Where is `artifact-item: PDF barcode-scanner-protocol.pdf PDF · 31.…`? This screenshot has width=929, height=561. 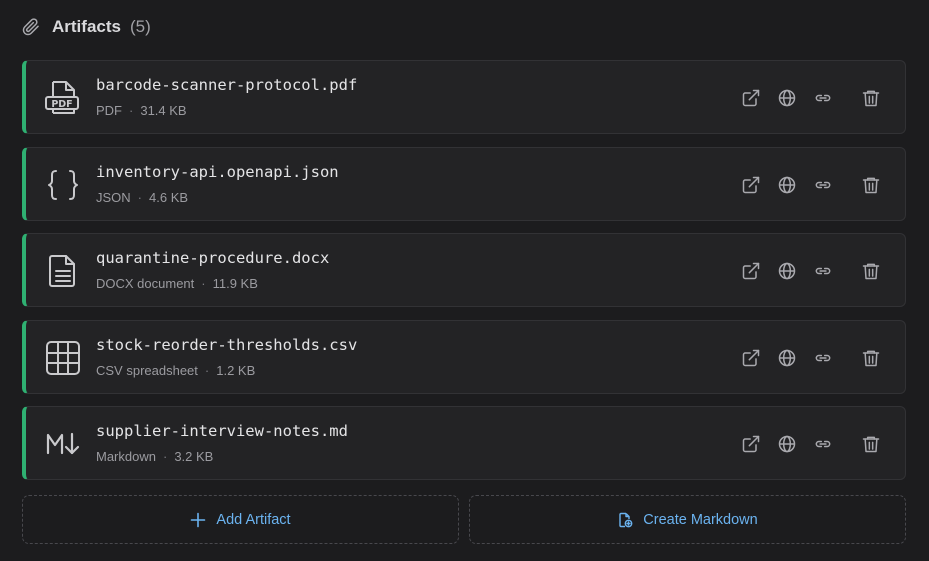 artifact-item: PDF barcode-scanner-protocol.pdf PDF · 31.… is located at coordinates (464, 97).